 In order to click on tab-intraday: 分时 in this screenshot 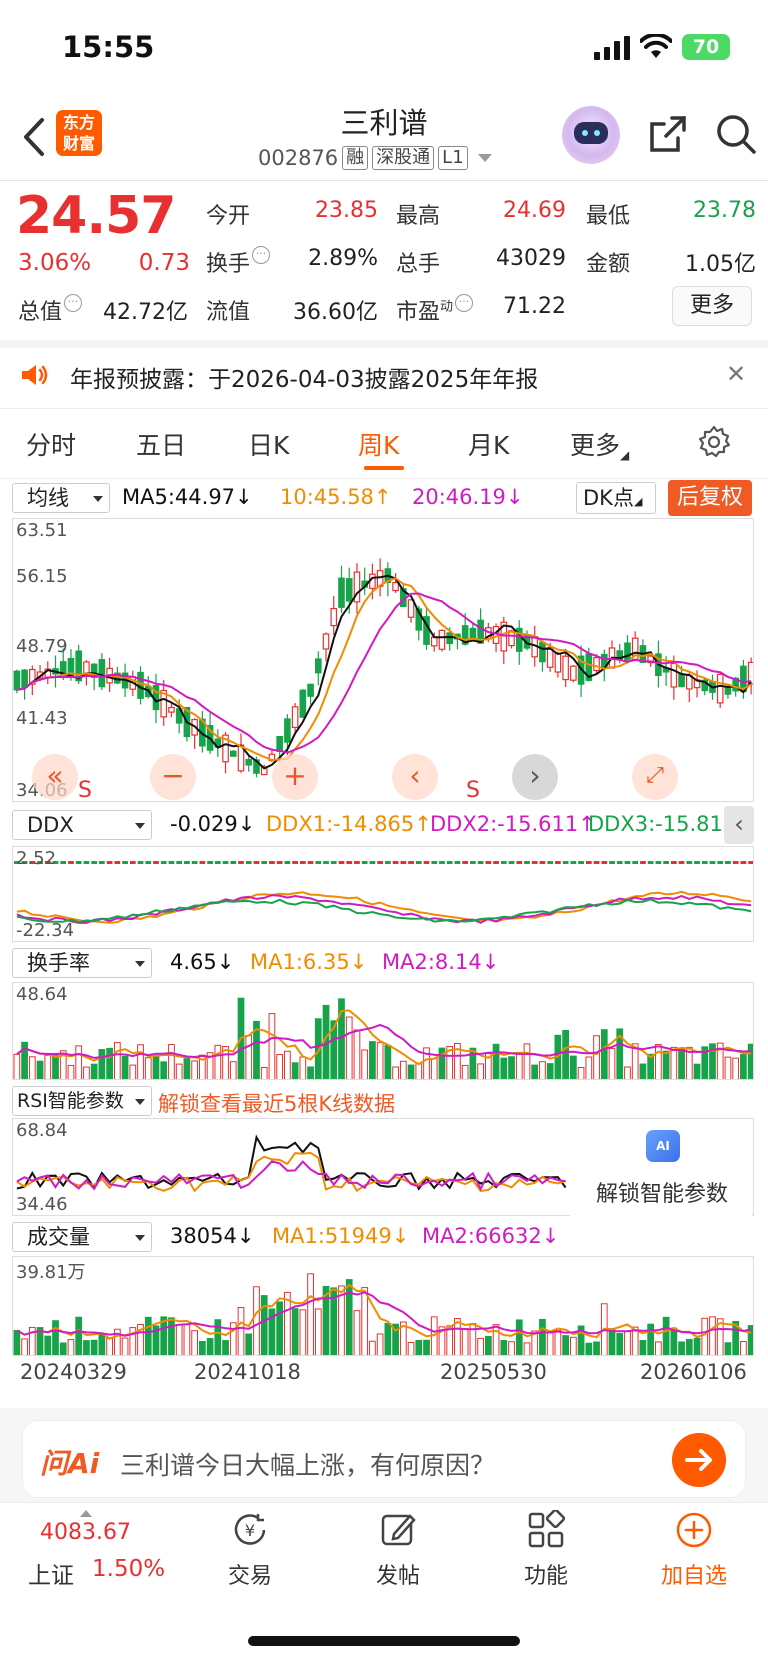, I will do `click(51, 444)`.